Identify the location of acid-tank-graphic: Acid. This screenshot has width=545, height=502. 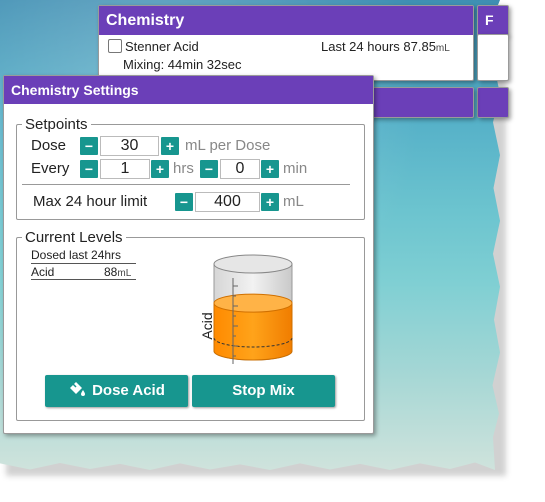
(246, 309).